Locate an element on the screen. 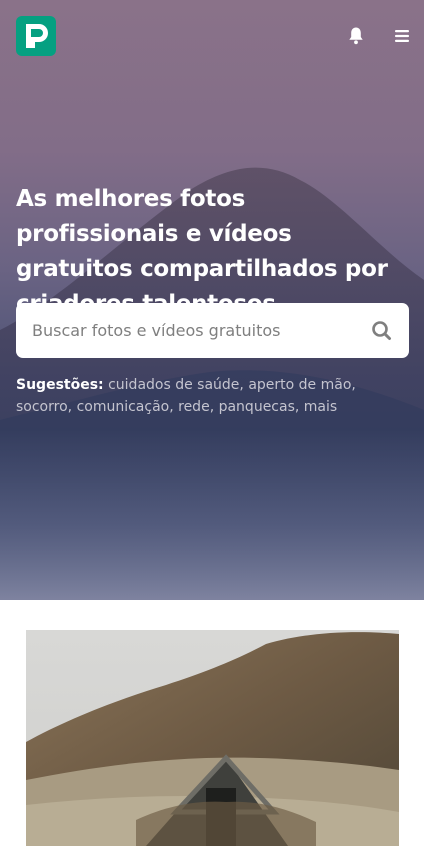 Image resolution: width=424 pixels, height=846 pixels. suggestion-link: panquecas is located at coordinates (257, 407).